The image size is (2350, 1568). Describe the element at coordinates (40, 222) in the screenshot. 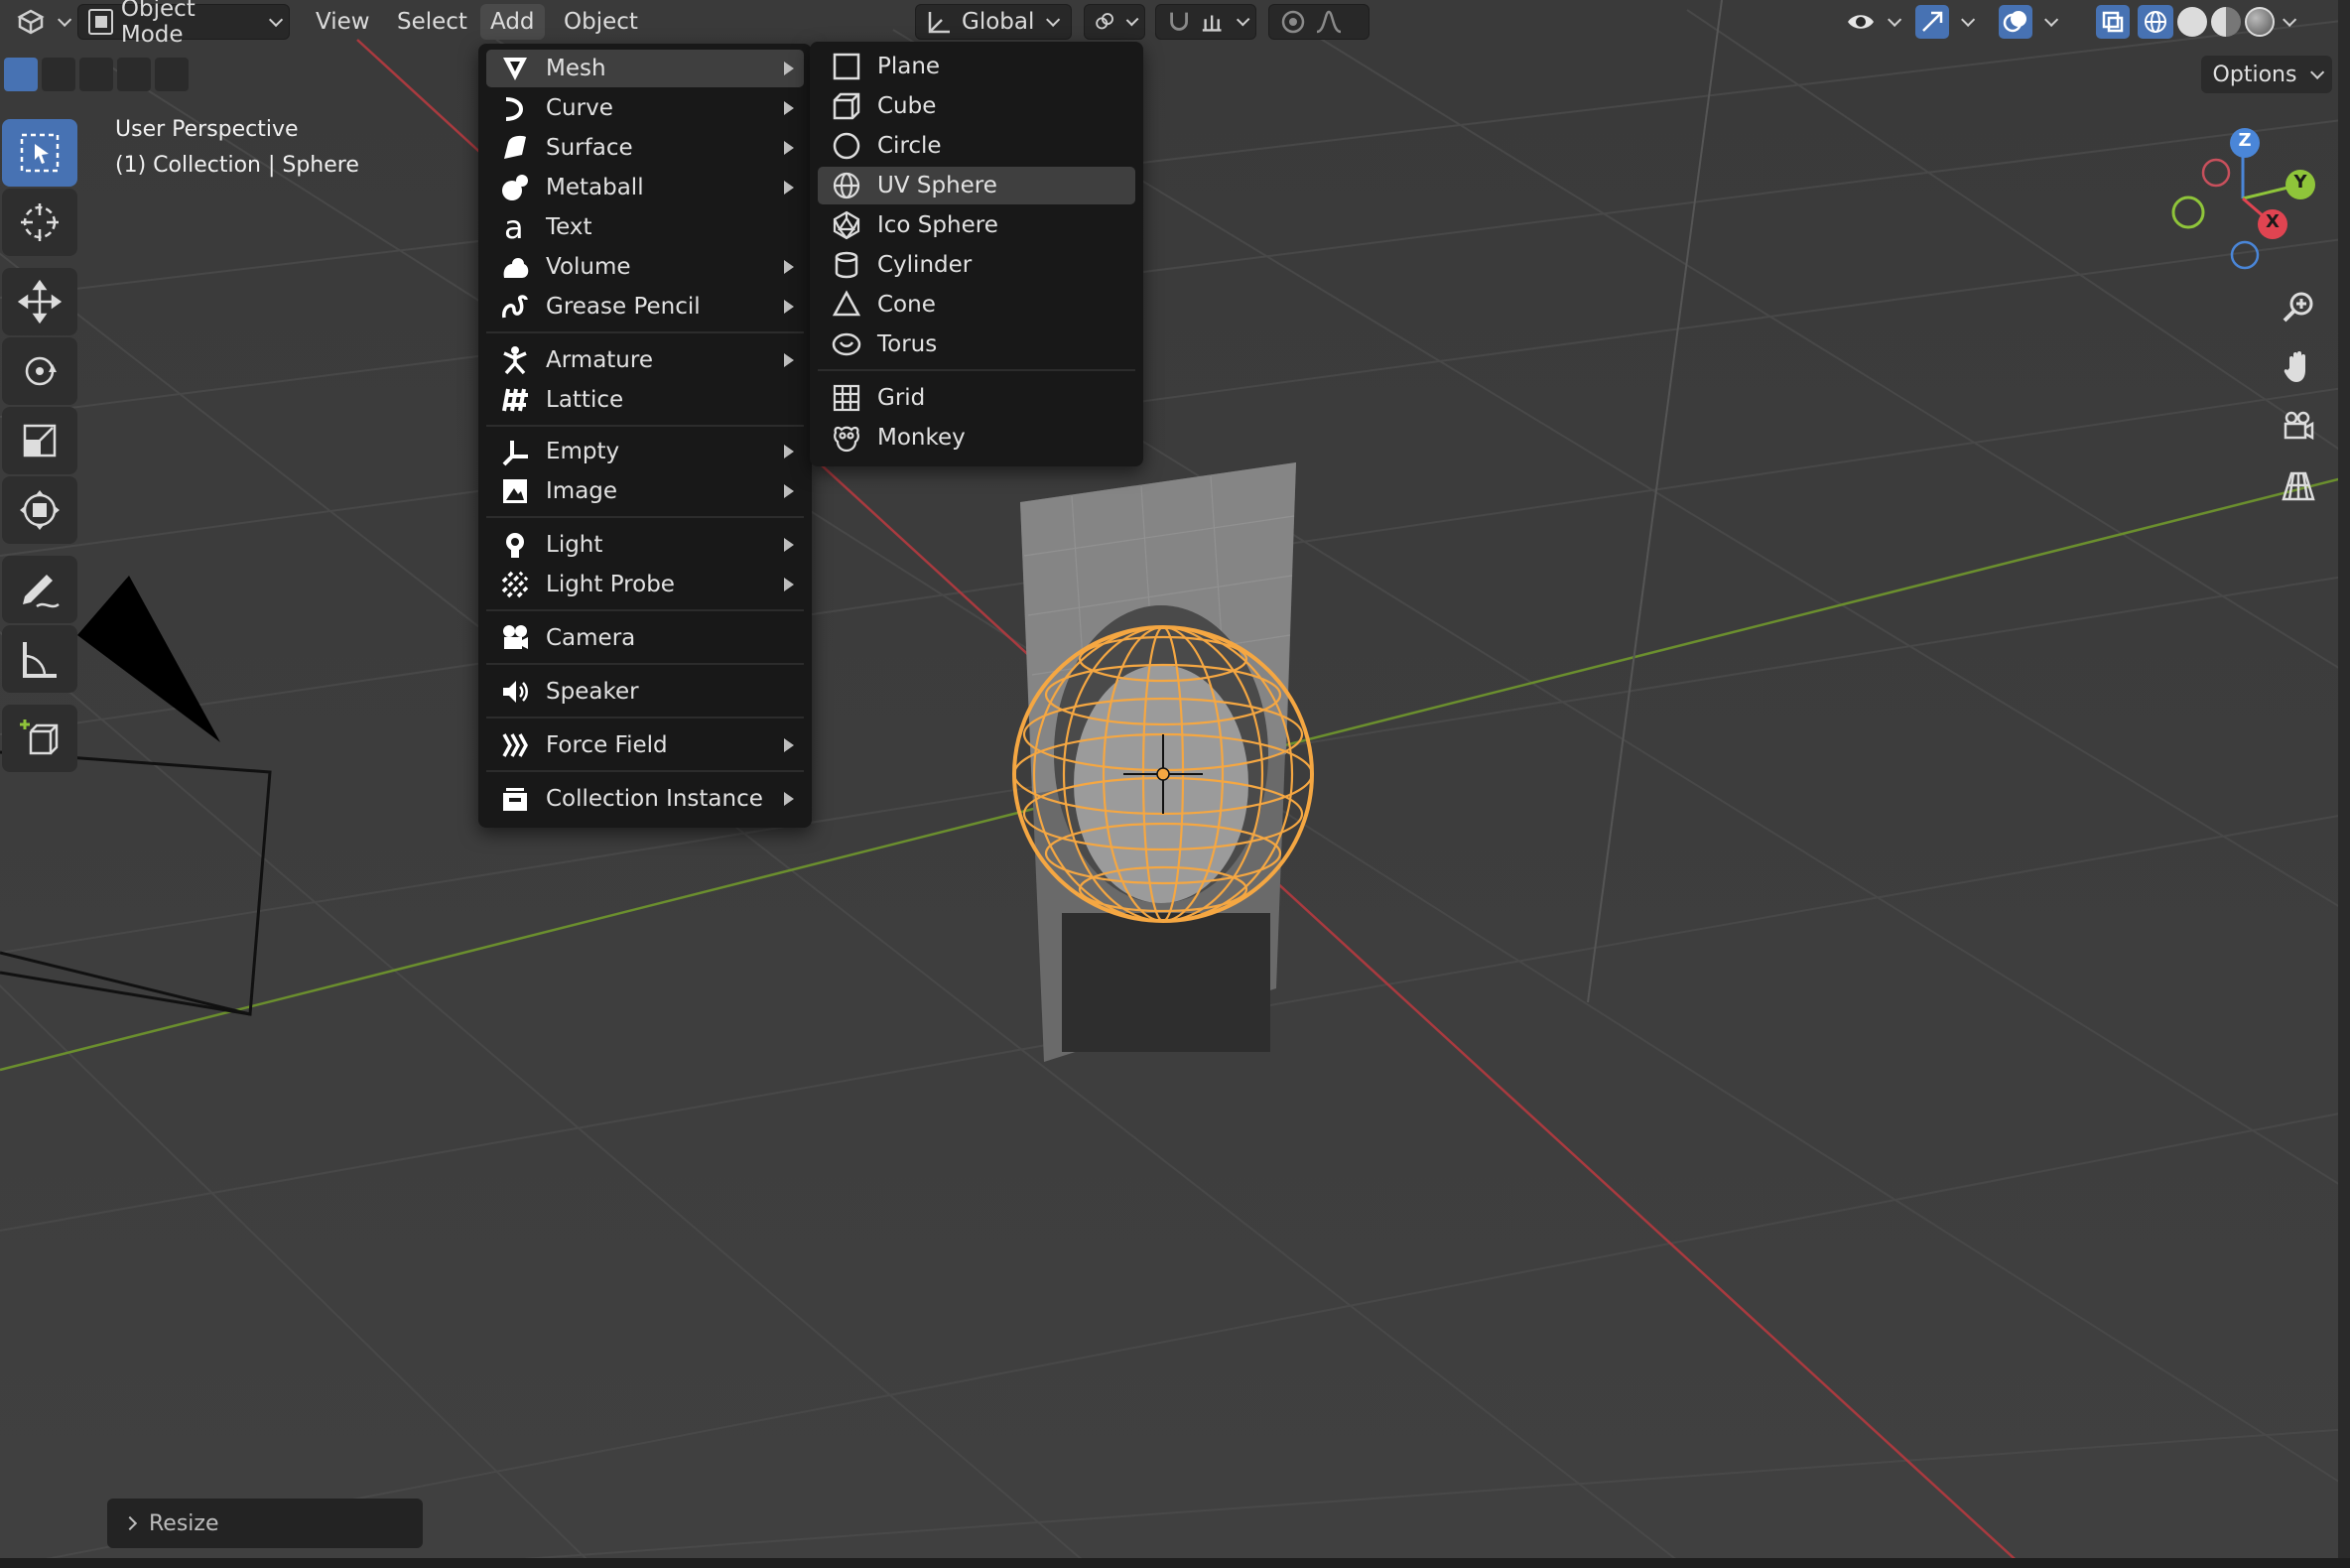

I see `cursor-tool` at that location.